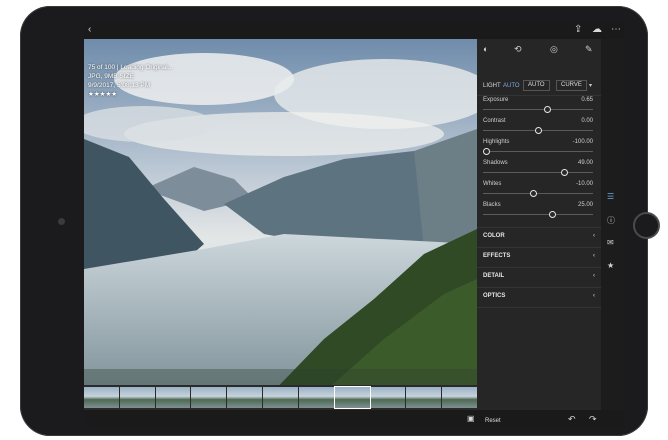 The image size is (668, 440). I want to click on section-label: EFFECTS, so click(497, 256).